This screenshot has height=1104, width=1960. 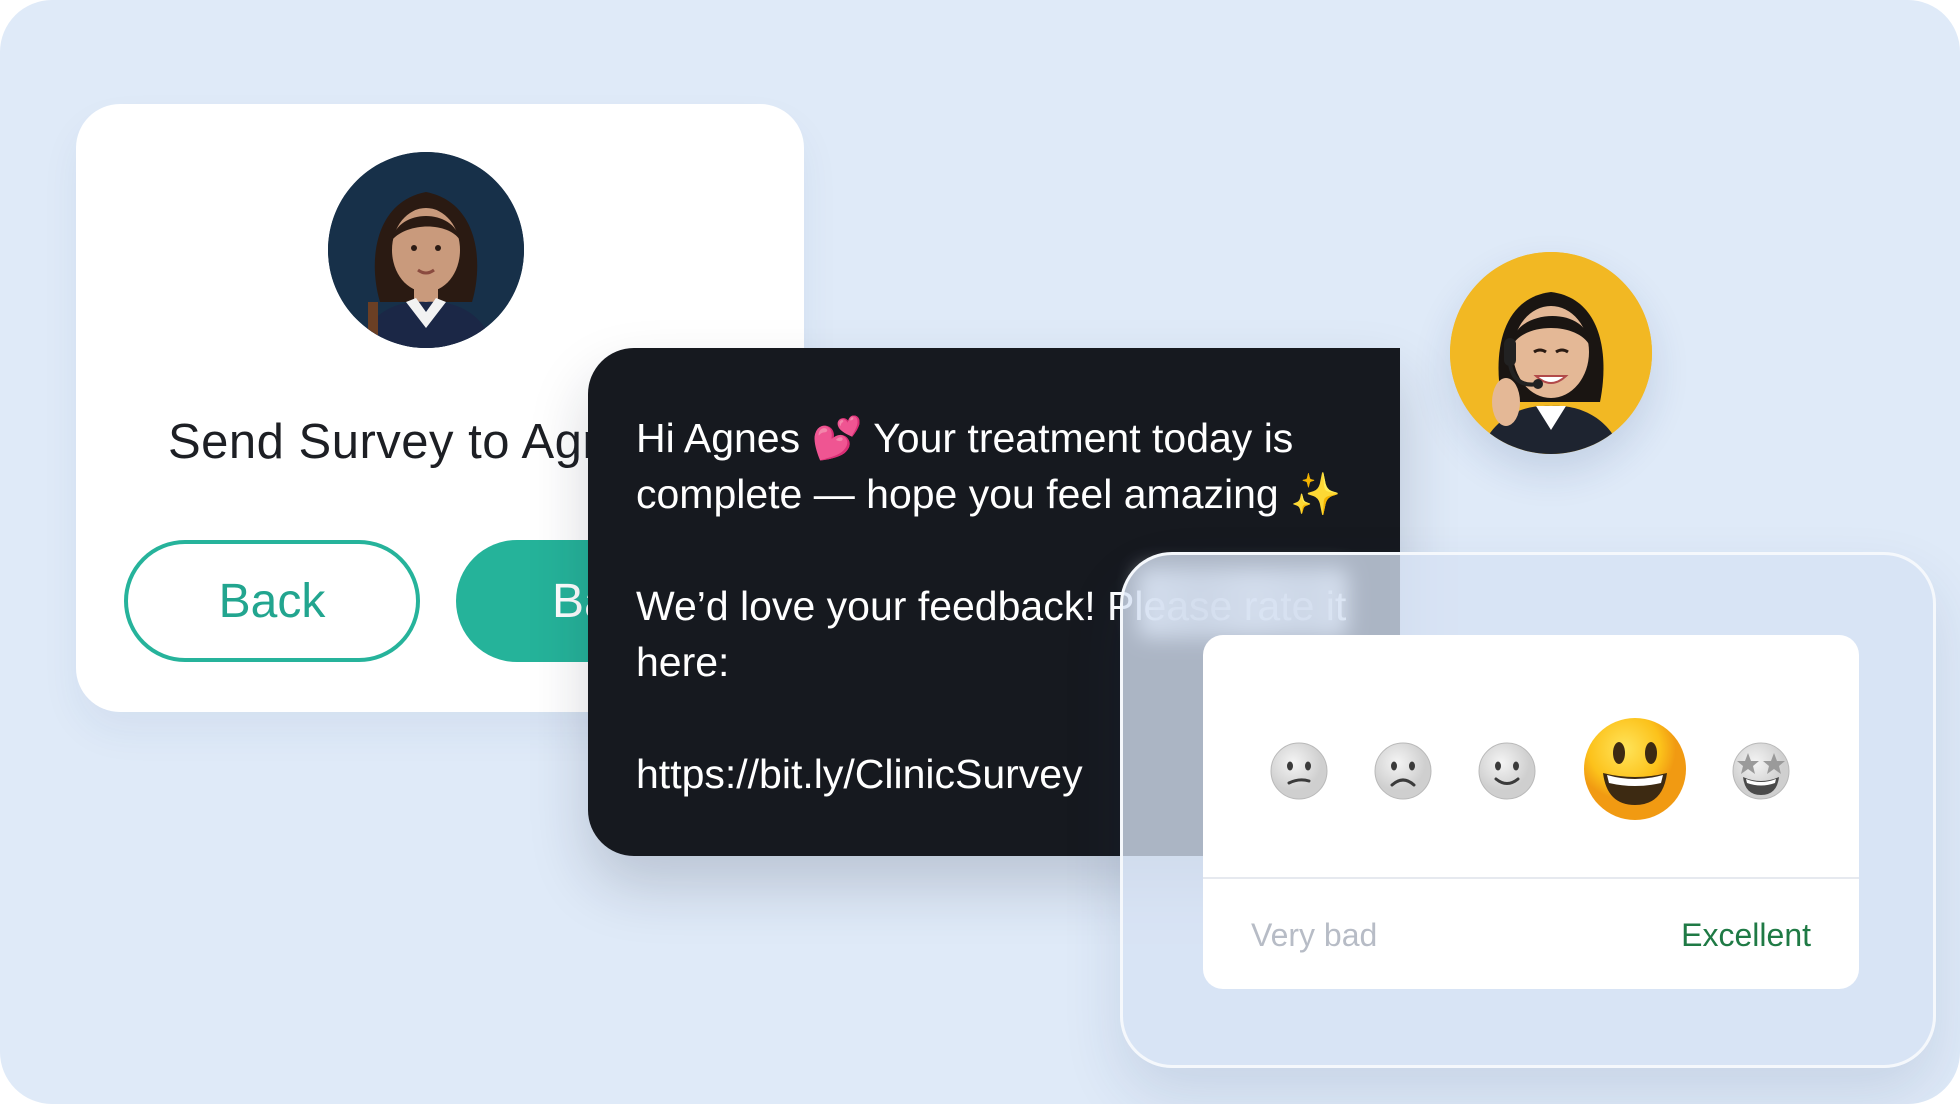 What do you see at coordinates (1507, 771) in the screenshot?
I see `slightly-smiling-face-icon` at bounding box center [1507, 771].